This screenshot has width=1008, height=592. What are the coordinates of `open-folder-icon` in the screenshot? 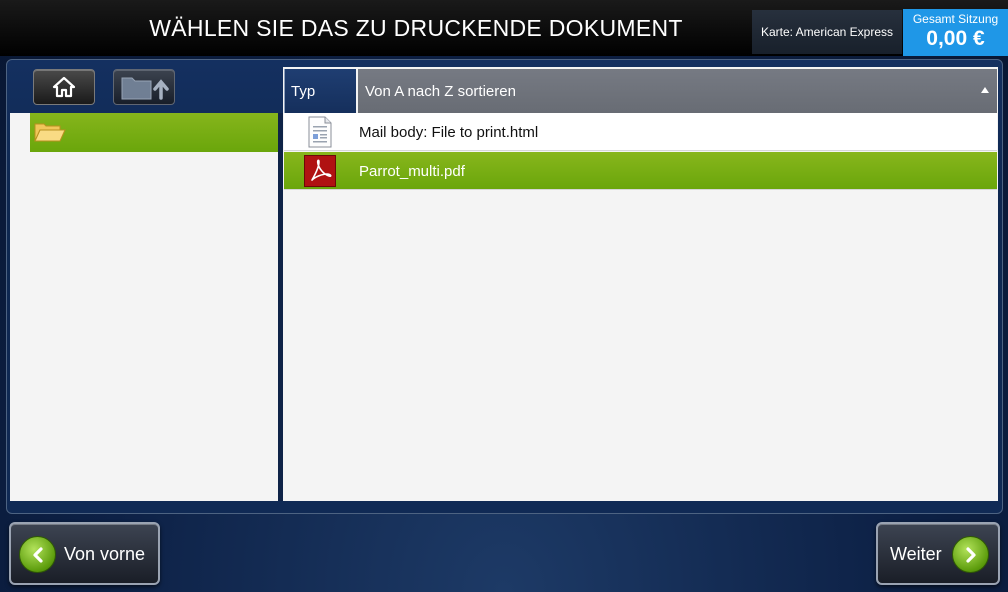 It's located at (50, 132).